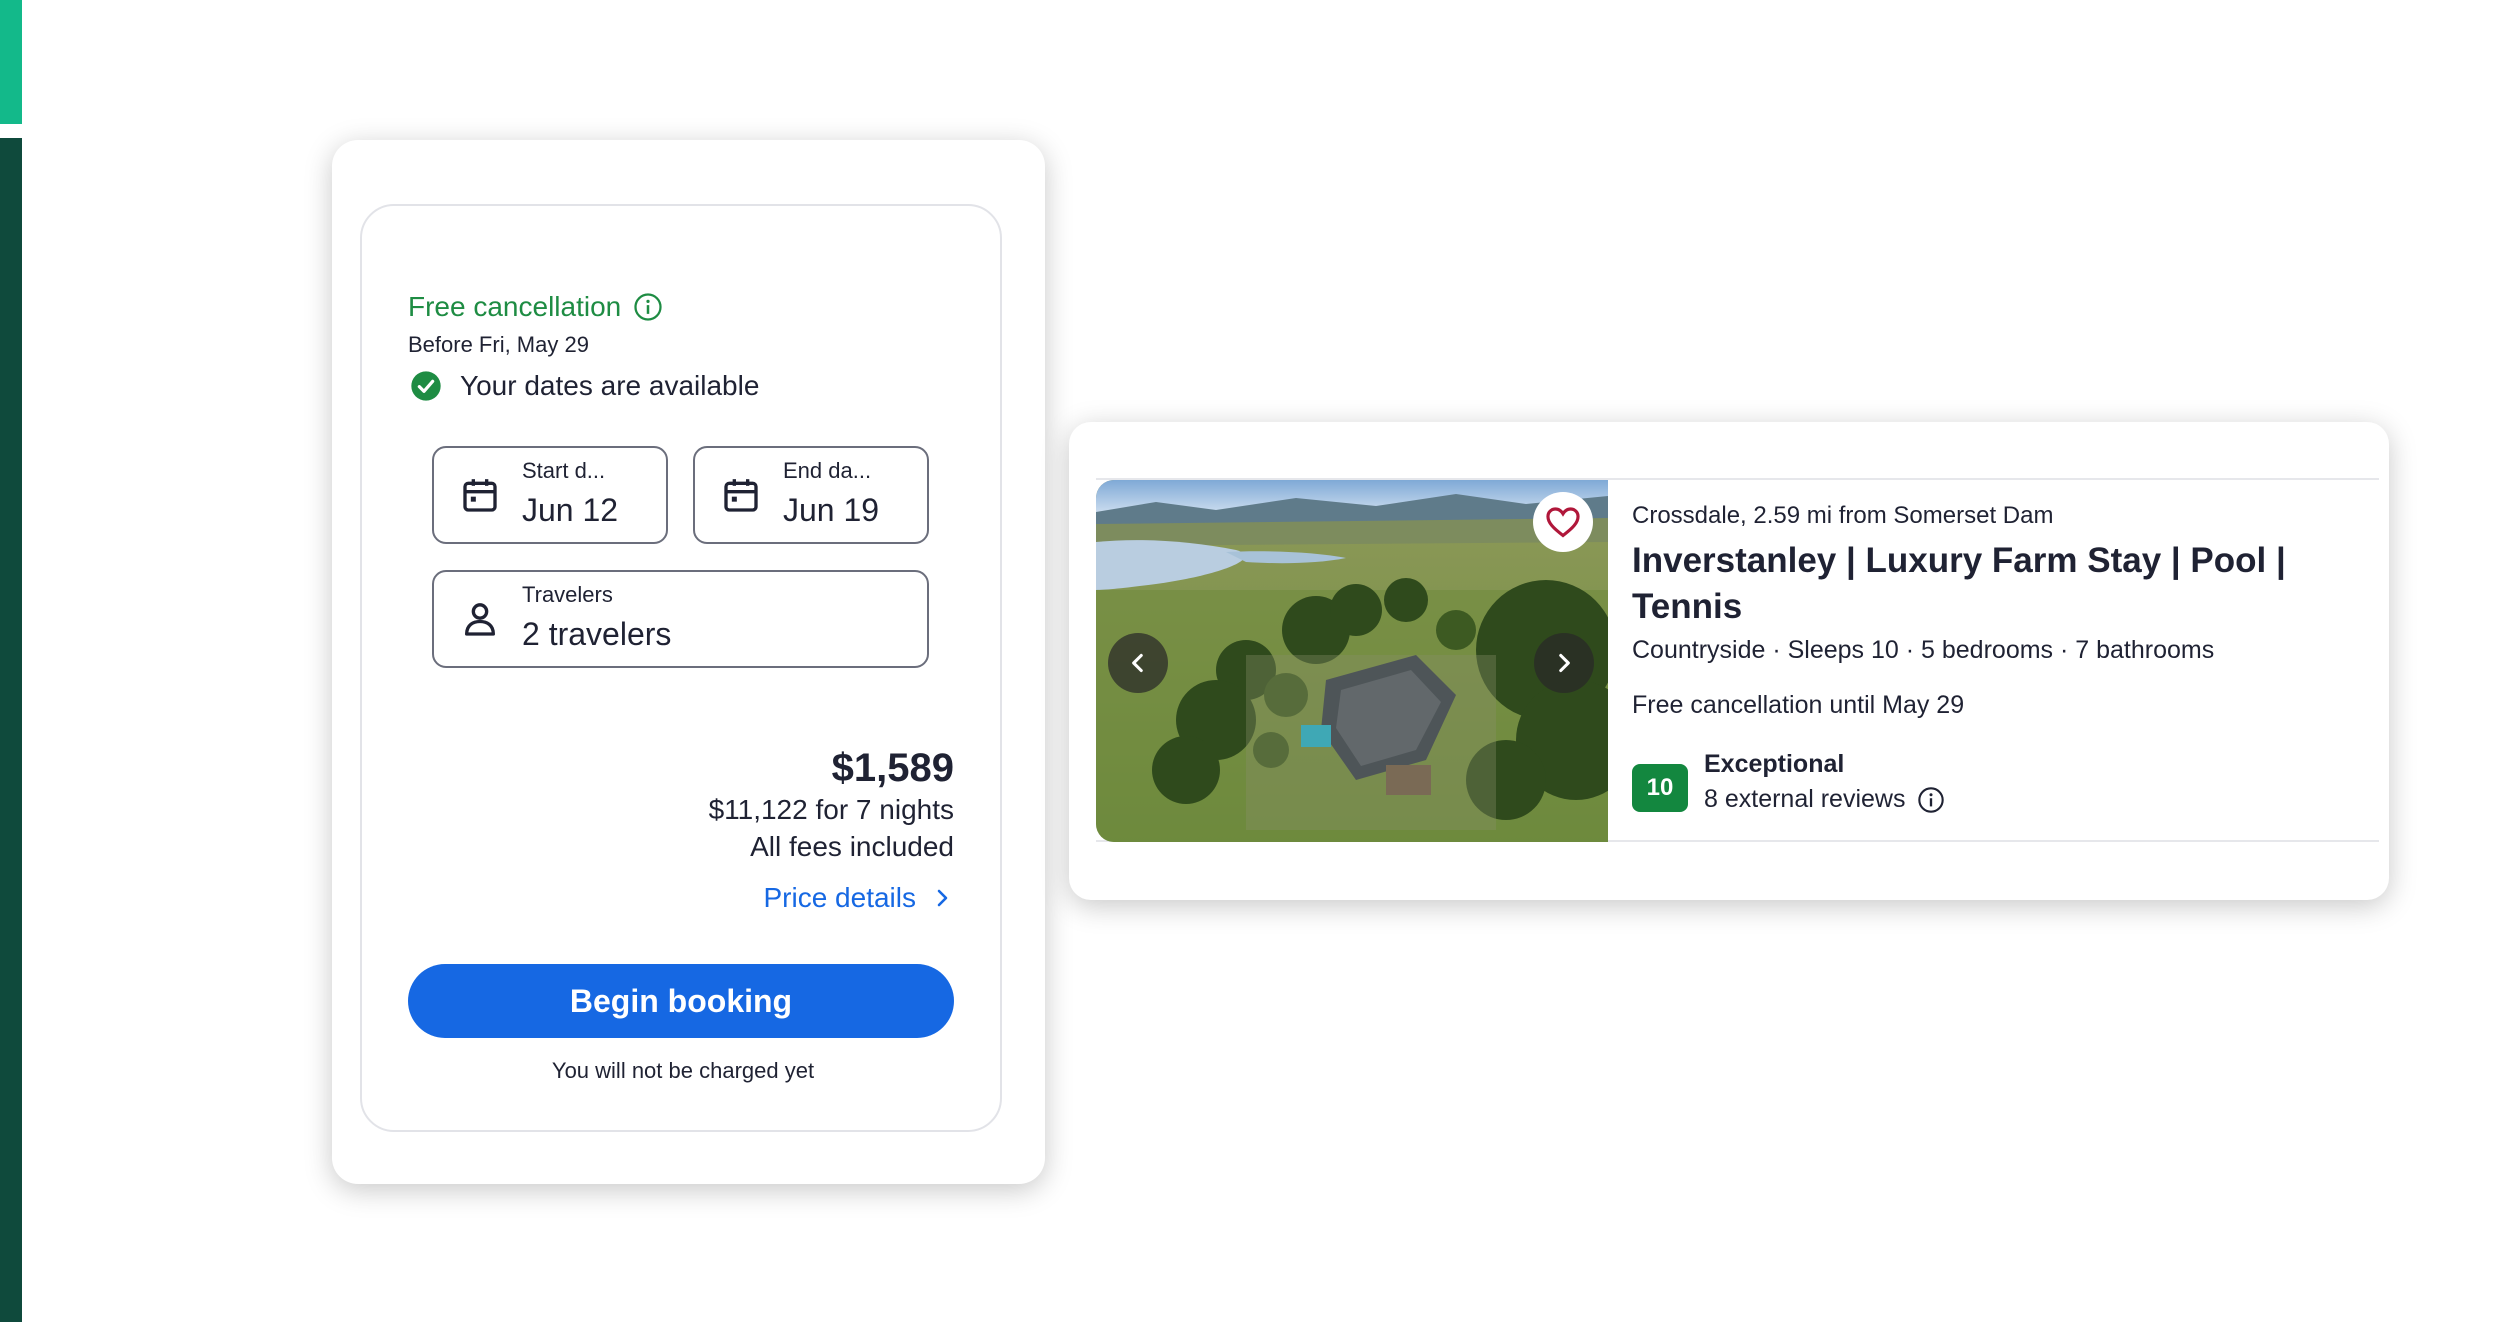 The height and width of the screenshot is (1322, 2507). I want to click on property-cancellation: Free cancellation until May 29, so click(1798, 705).